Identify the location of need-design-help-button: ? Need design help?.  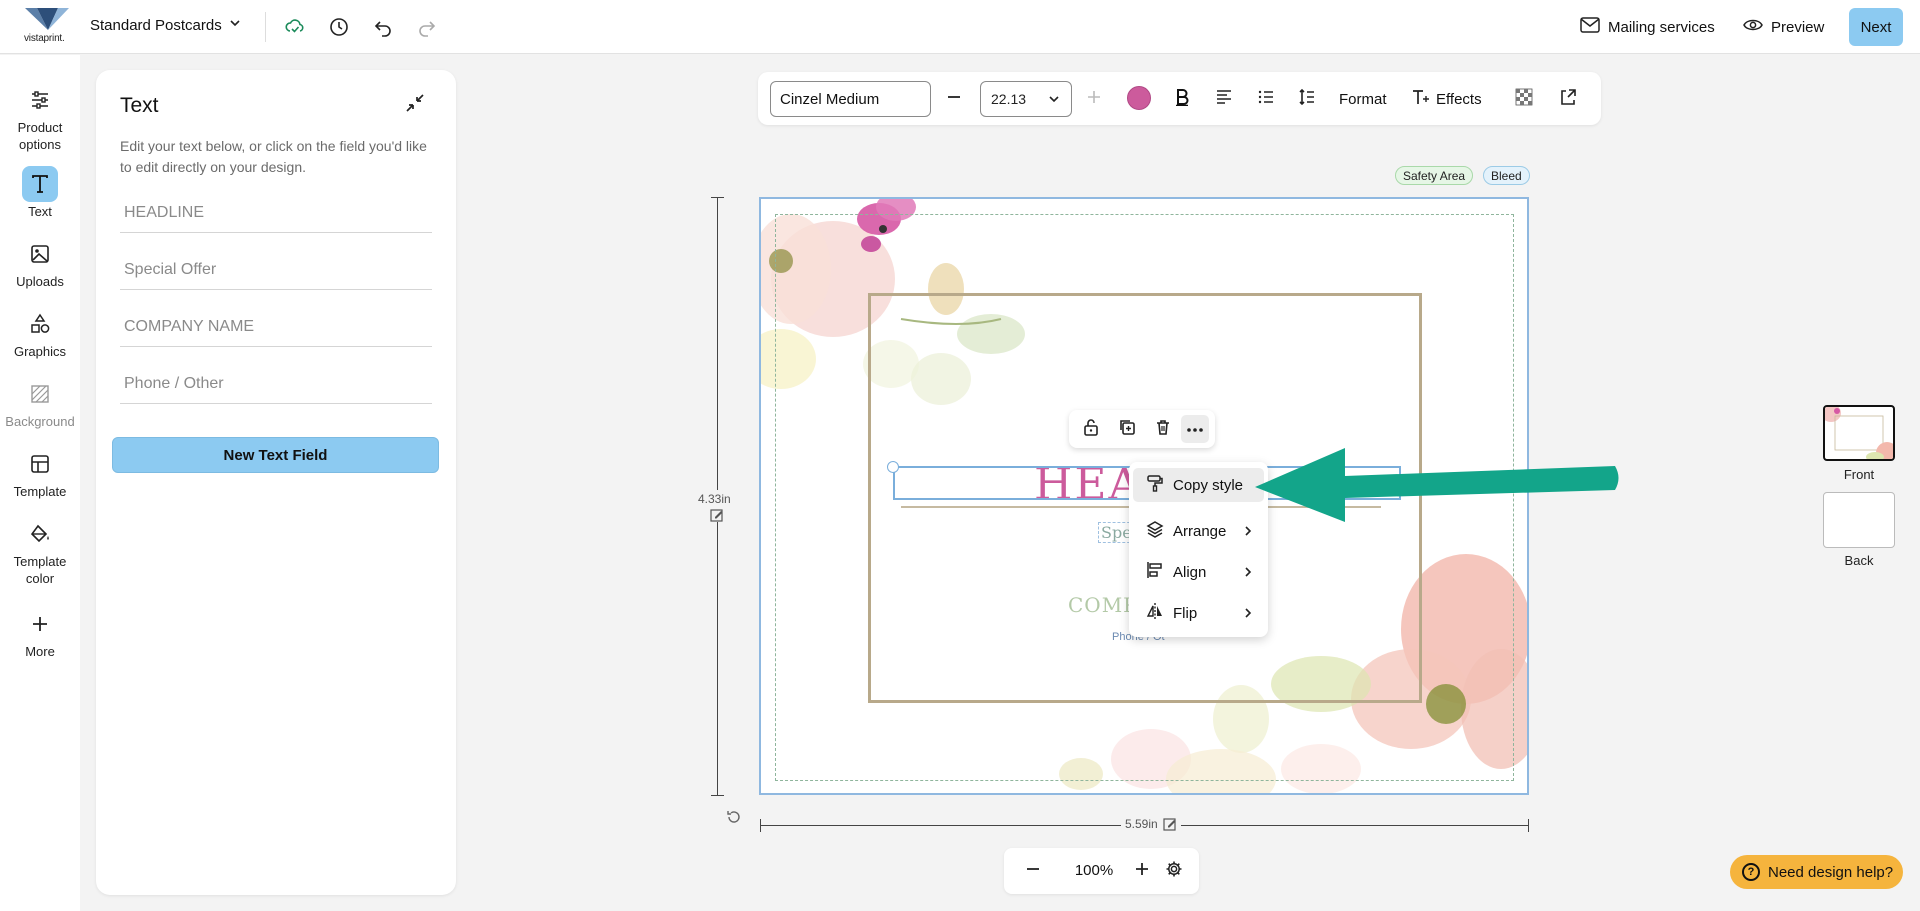
(1816, 872).